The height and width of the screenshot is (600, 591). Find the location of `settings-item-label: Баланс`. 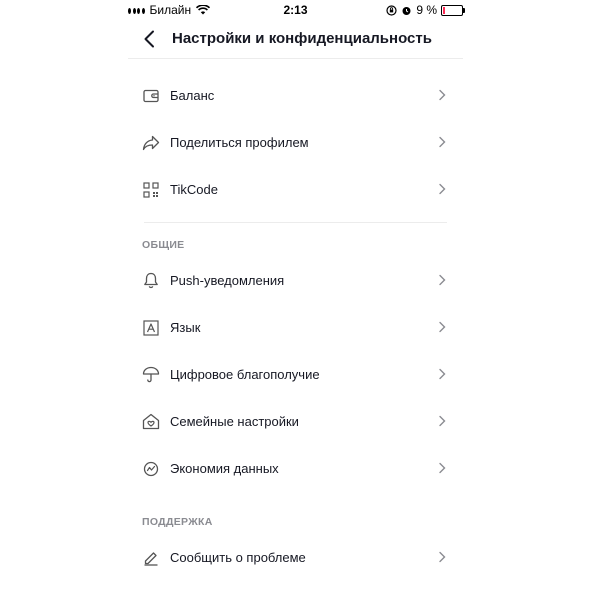

settings-item-label: Баланс is located at coordinates (192, 95).